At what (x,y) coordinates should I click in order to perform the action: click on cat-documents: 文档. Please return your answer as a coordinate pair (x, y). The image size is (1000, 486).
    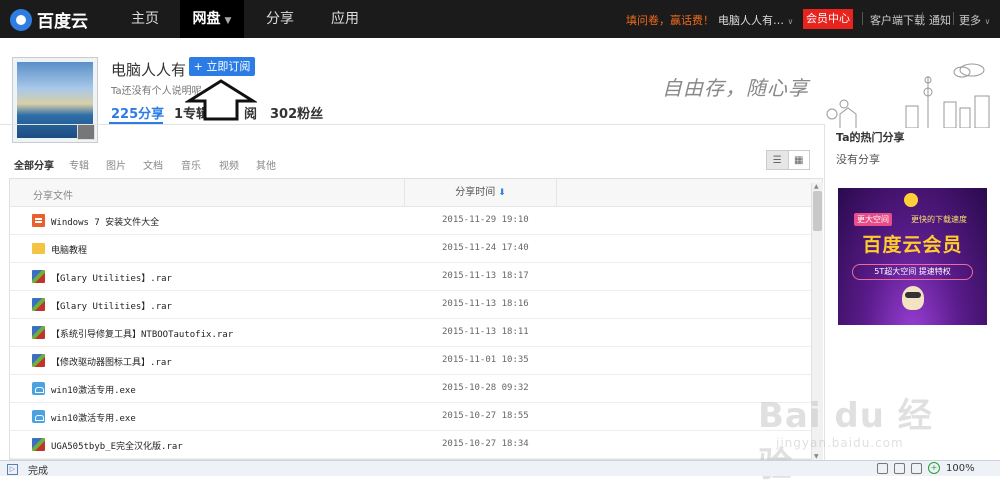
    Looking at the image, I should click on (153, 164).